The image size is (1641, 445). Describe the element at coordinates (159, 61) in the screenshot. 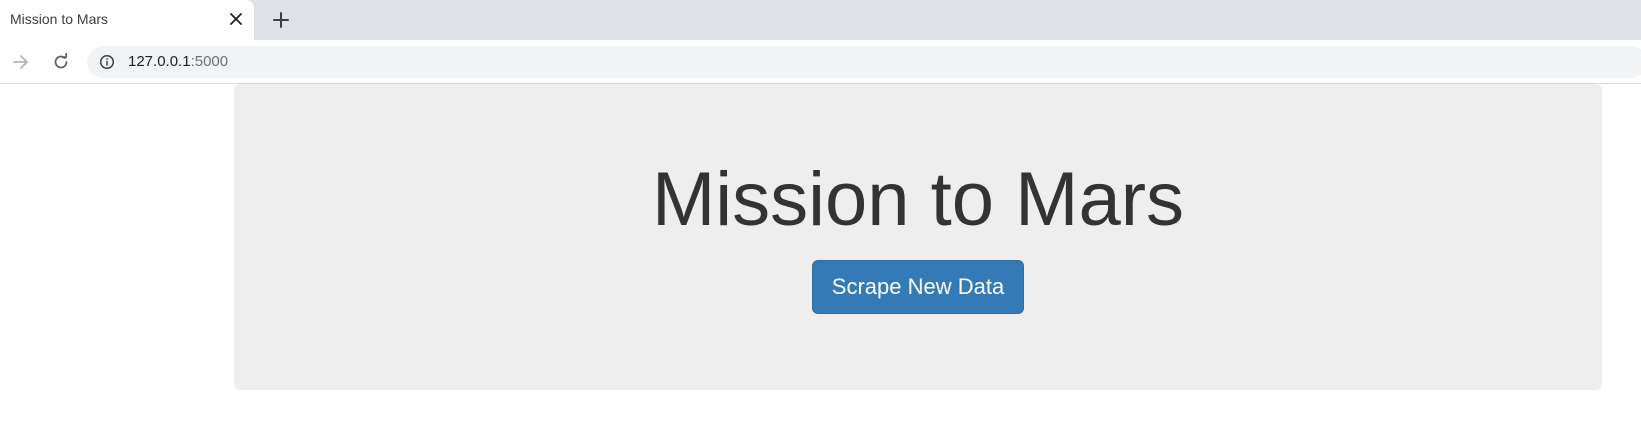

I see `url-host: 127.0.0.1` at that location.